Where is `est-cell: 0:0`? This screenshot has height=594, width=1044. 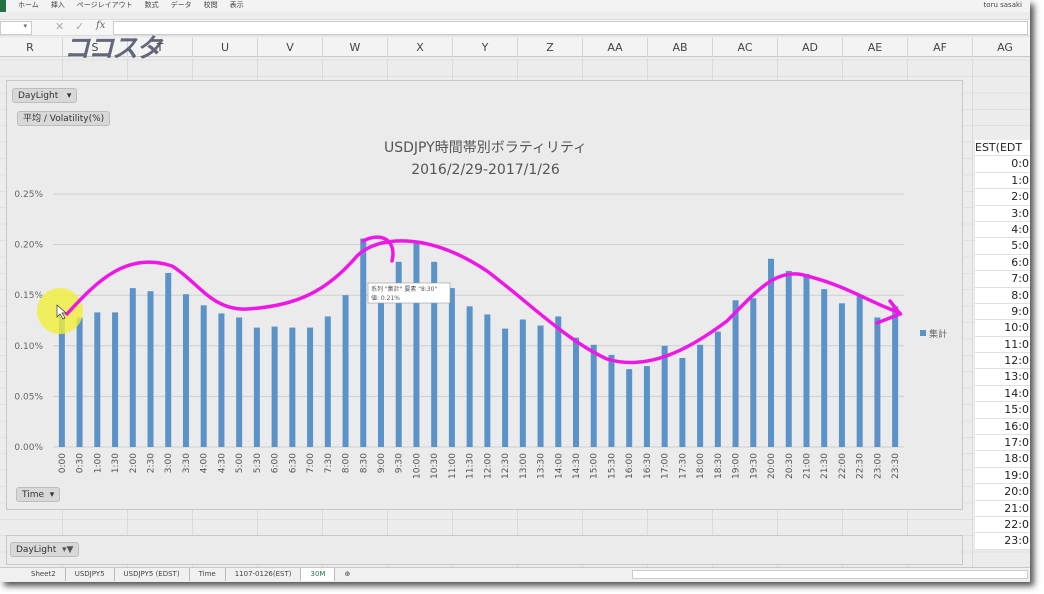 est-cell: 0:0 is located at coordinates (1002, 164).